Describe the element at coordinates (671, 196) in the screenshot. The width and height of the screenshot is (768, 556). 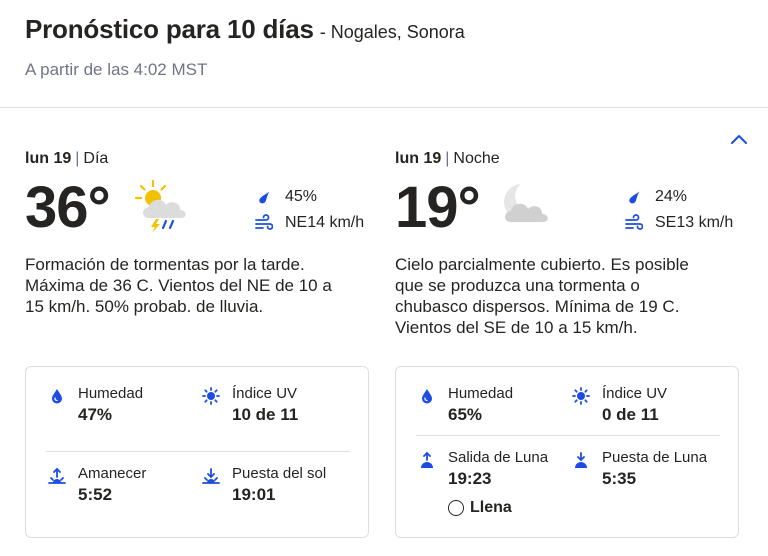
I see `precip-value: 24%` at that location.